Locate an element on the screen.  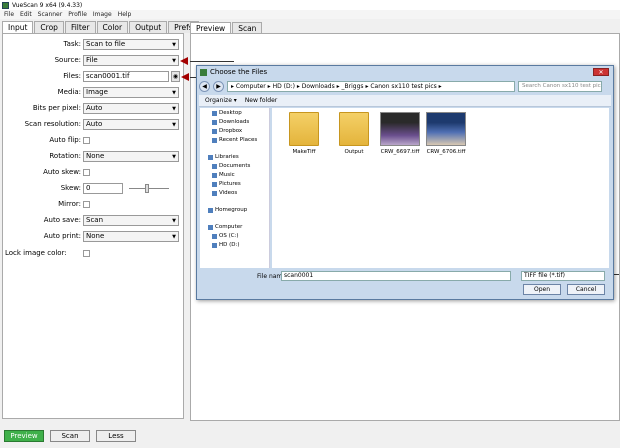
rotation-label: Rotation: is located at coordinates (65, 156).